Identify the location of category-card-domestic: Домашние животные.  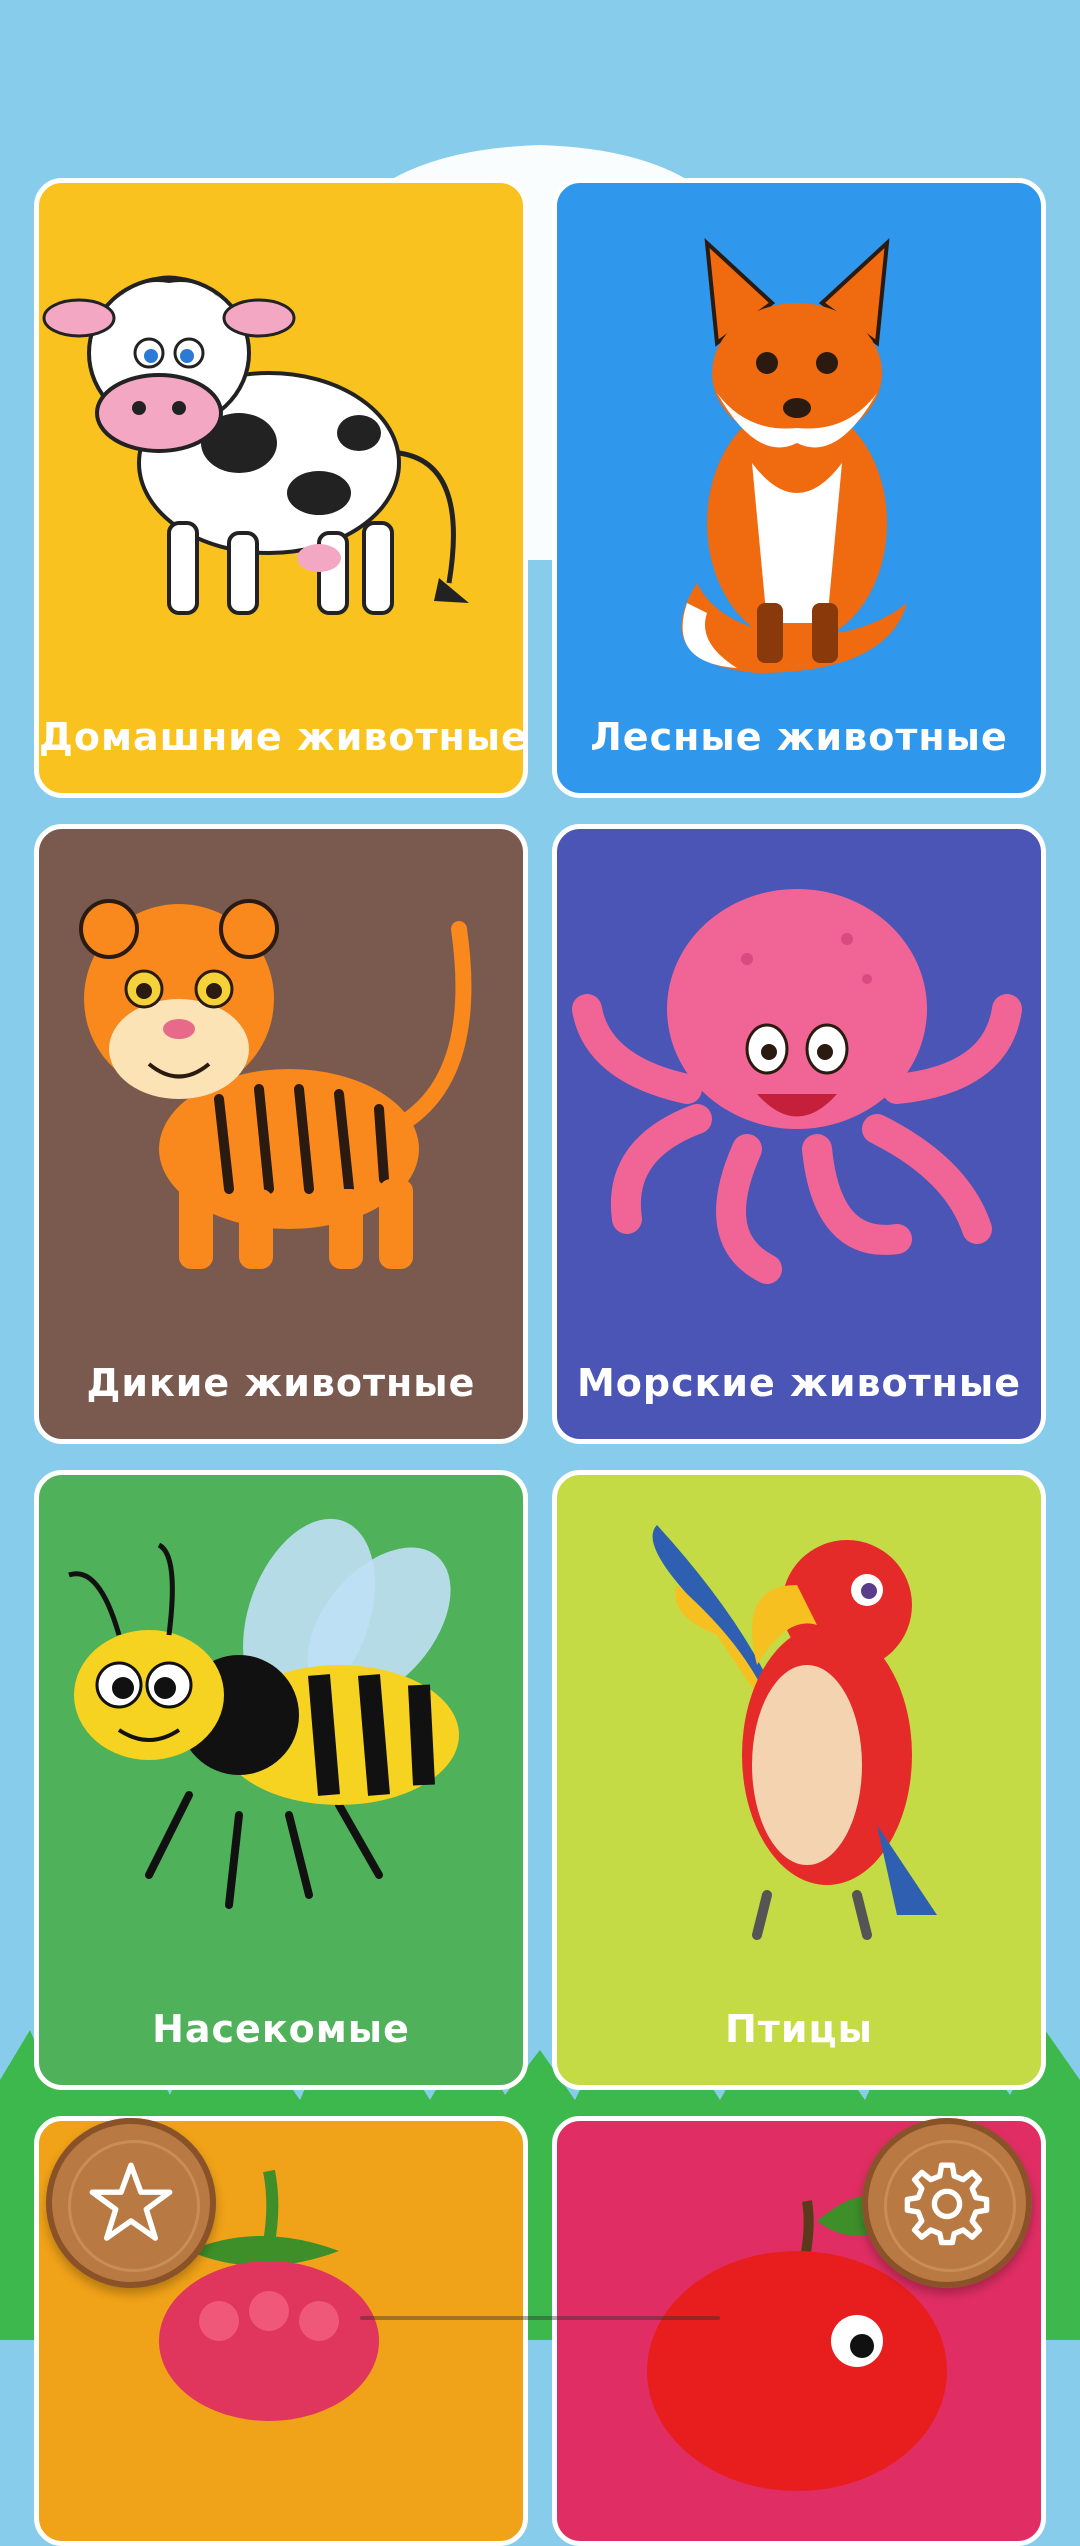
(281, 488).